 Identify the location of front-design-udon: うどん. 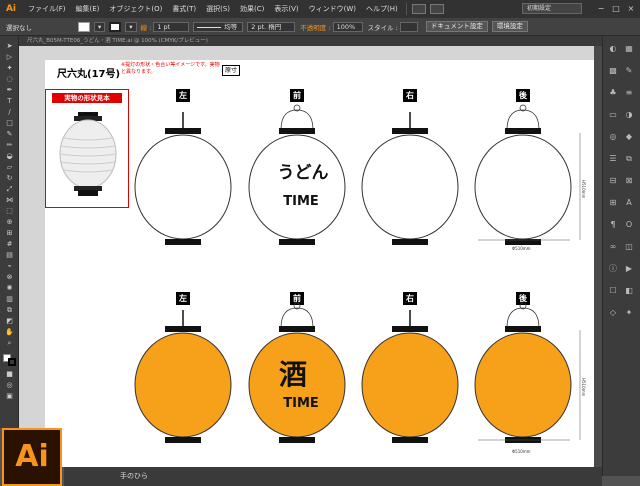
(303, 173).